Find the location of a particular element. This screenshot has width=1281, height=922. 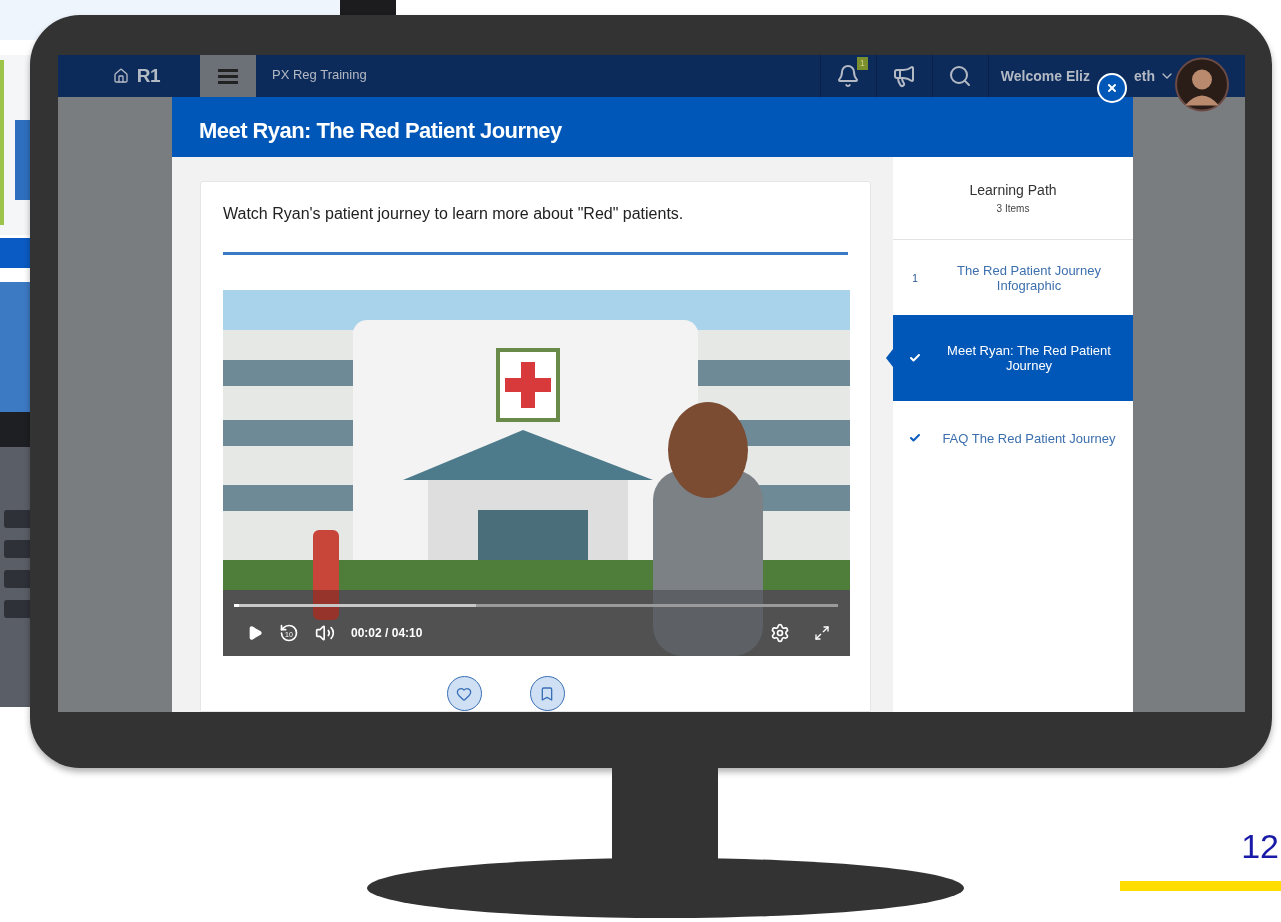

settings-icon is located at coordinates (780, 633).